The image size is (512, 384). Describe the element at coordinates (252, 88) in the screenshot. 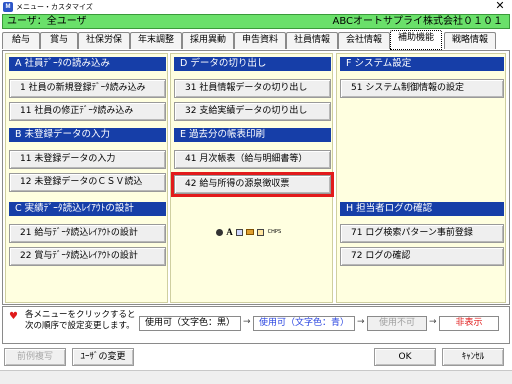

I see `menu-item-31: 31 社員情報データの切り出し` at that location.